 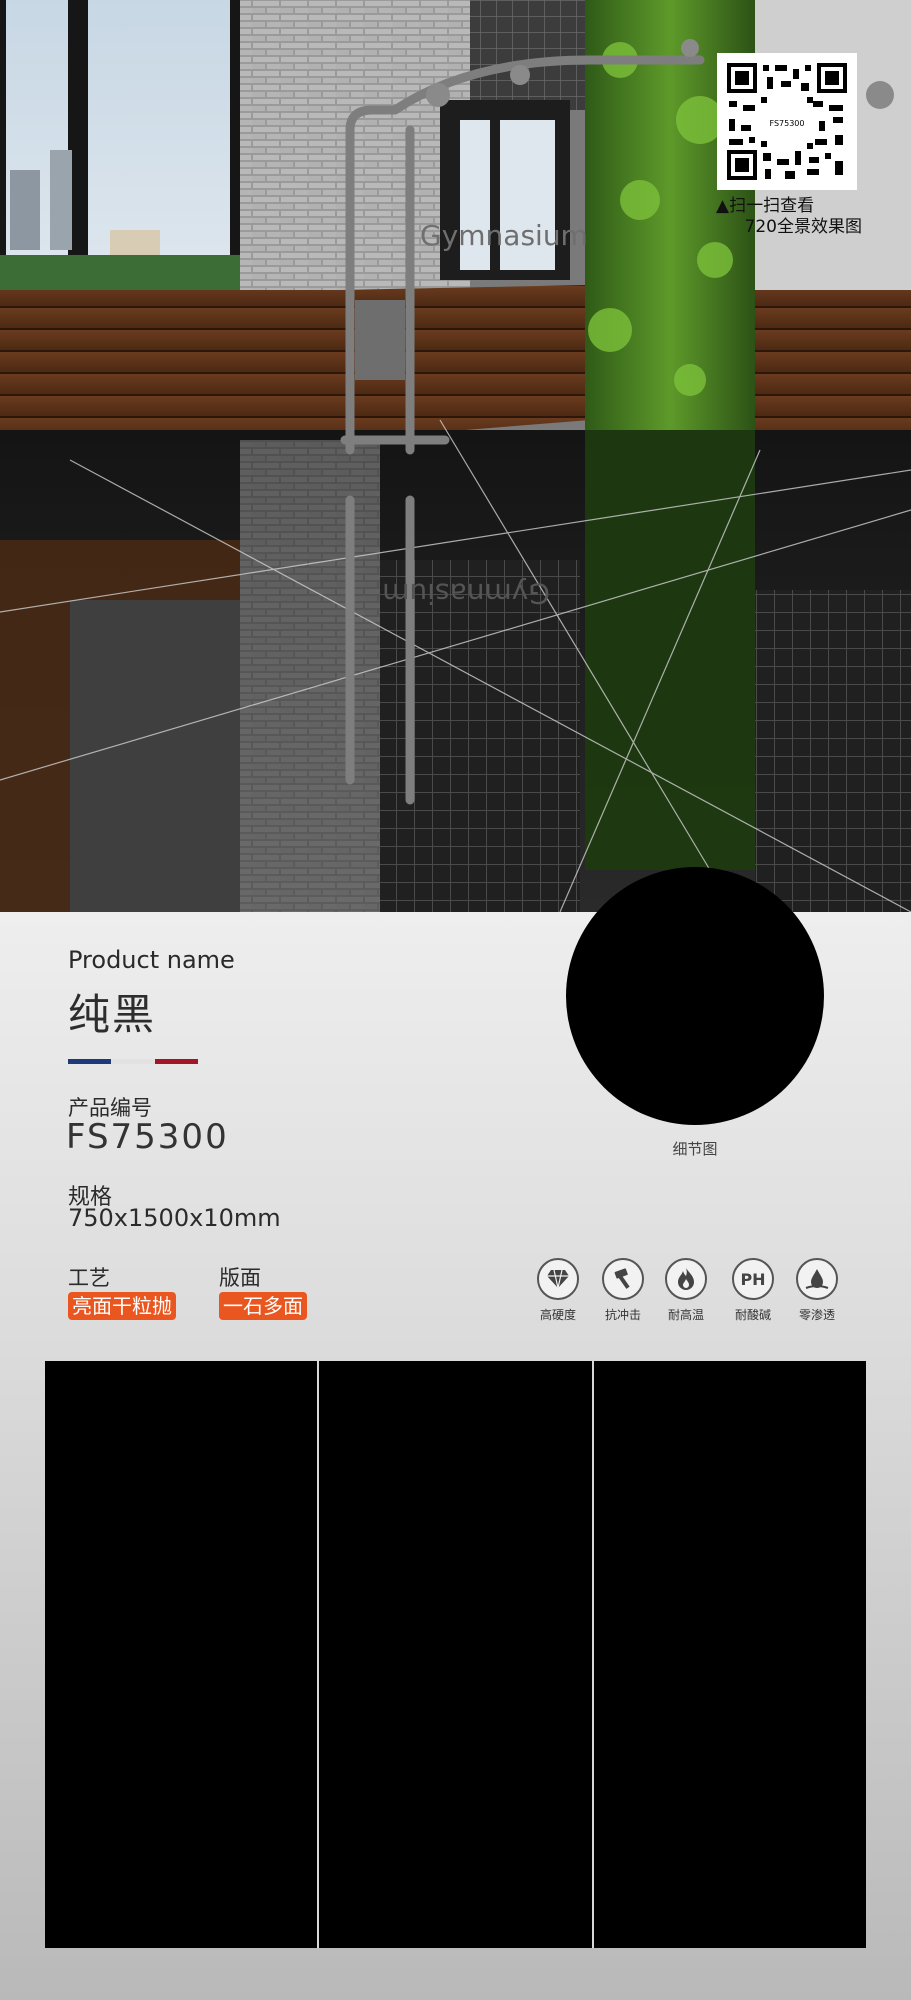 What do you see at coordinates (803, 227) in the screenshot?
I see `qr-caption-line2: 720全景效果图` at bounding box center [803, 227].